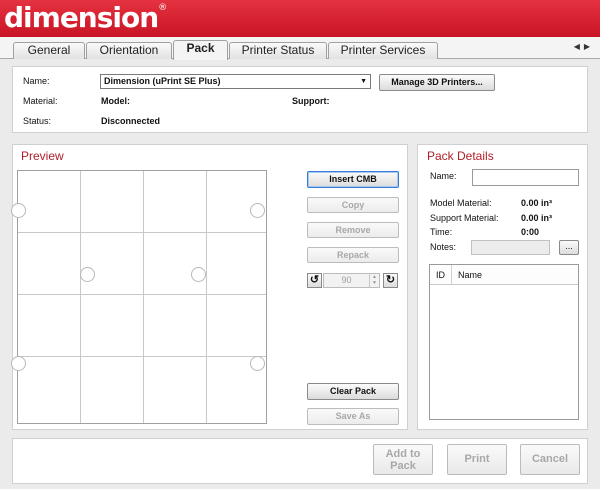 This screenshot has width=600, height=489. I want to click on rotation-stepper: 90 ▲ ▼, so click(351, 280).